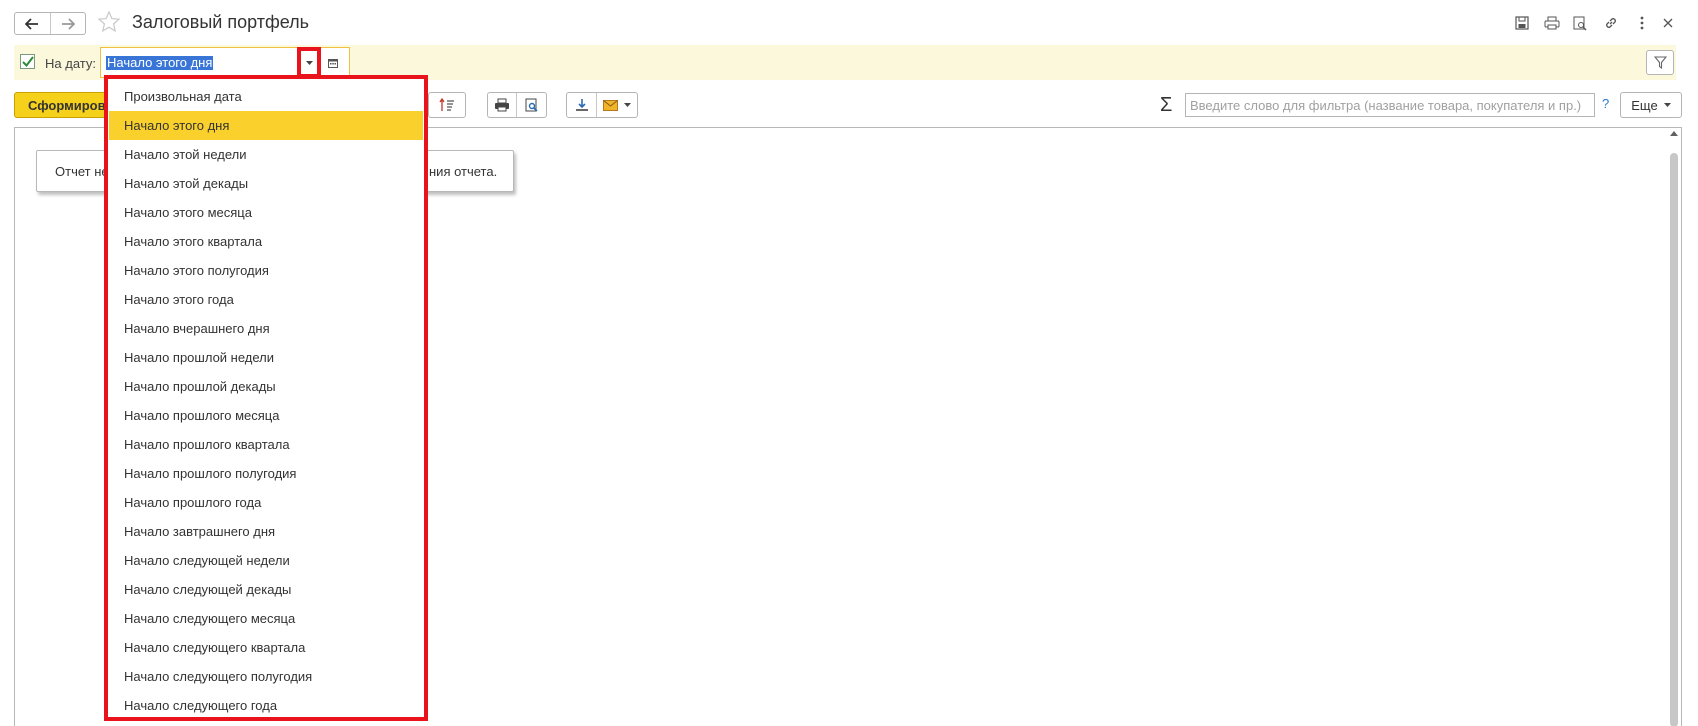  I want to click on calendar-button, so click(333, 63).